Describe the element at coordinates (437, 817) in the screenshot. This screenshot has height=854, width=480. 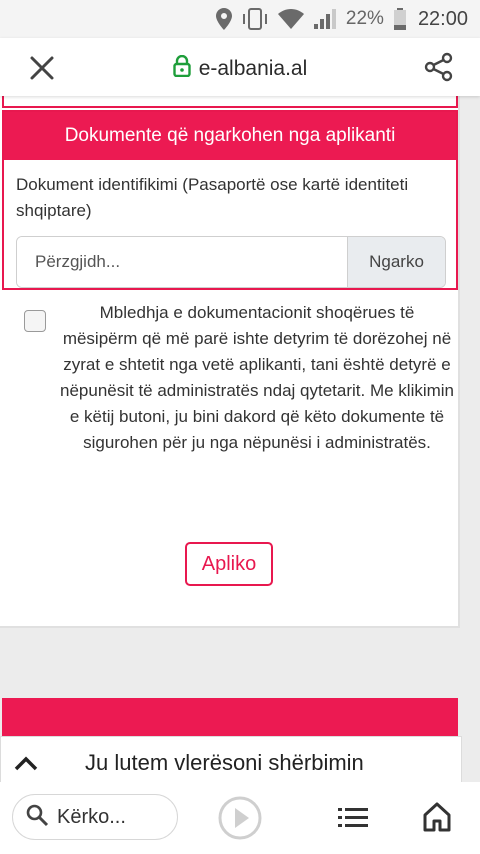
I see `home-icon` at that location.